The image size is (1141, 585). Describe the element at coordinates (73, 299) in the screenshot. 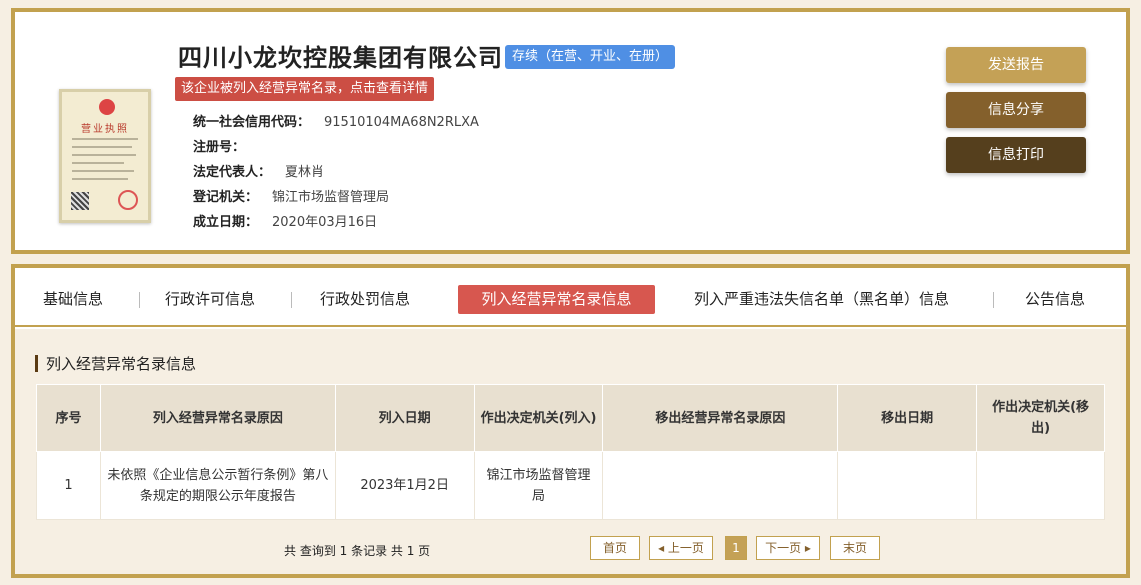

I see `tab-basic-info: 基础信息` at that location.